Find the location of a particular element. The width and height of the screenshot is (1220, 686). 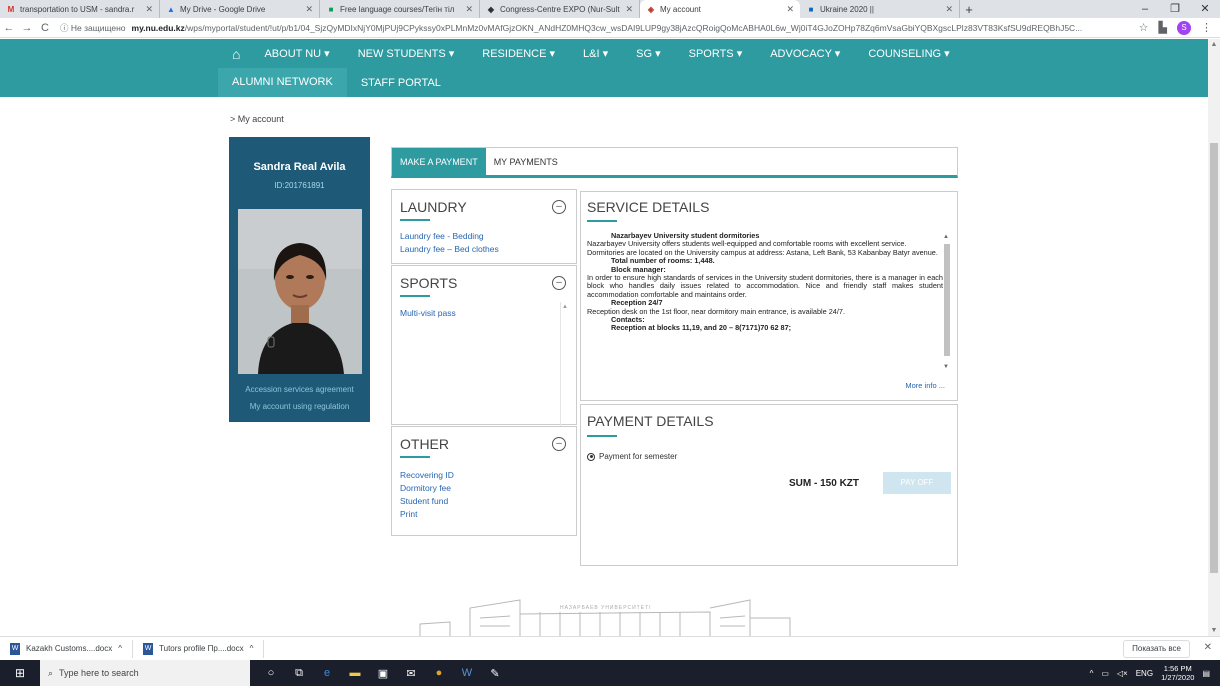

page-scrollbar: ▲ ▼ is located at coordinates (1214, 337).